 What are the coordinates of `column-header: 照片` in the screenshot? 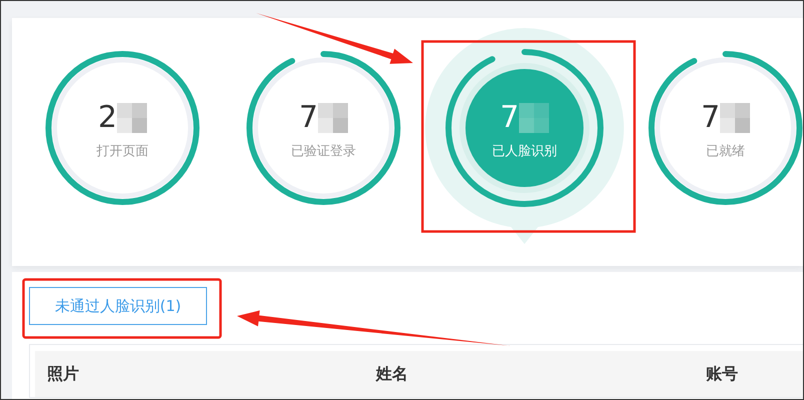 It's located at (63, 374).